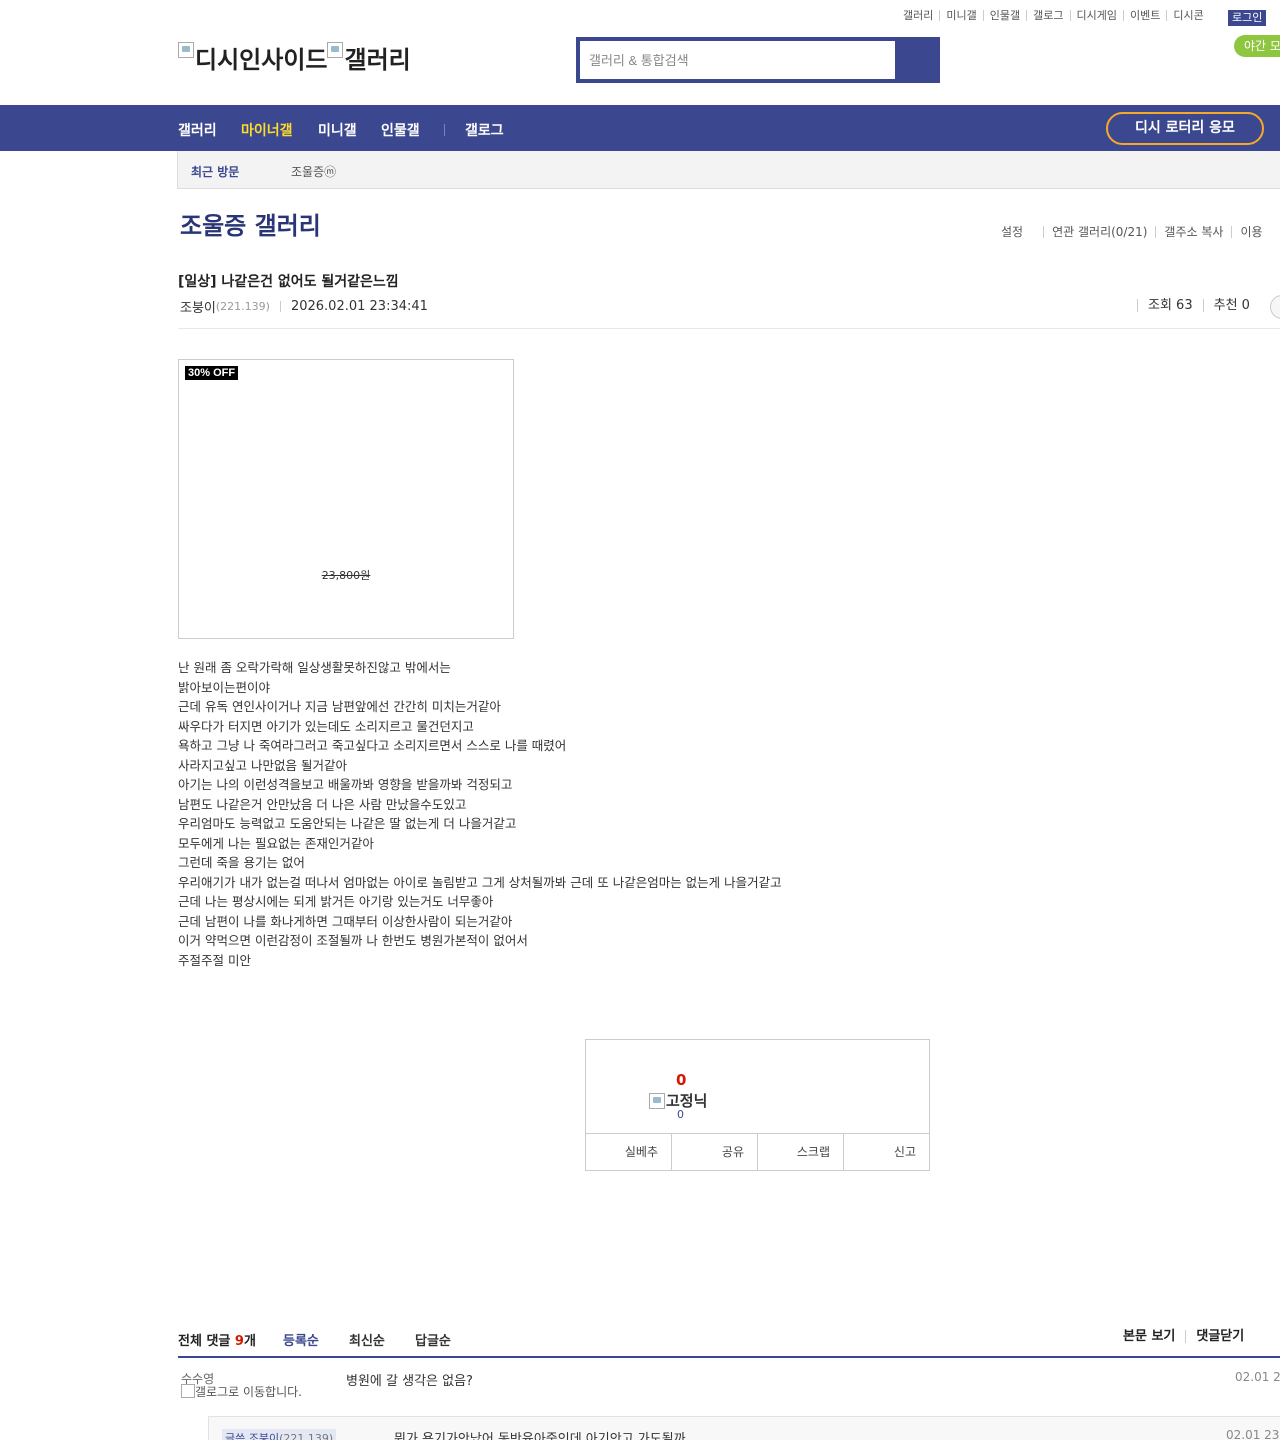  What do you see at coordinates (1047, 15) in the screenshot?
I see `util-link-gallog: 갤로그` at bounding box center [1047, 15].